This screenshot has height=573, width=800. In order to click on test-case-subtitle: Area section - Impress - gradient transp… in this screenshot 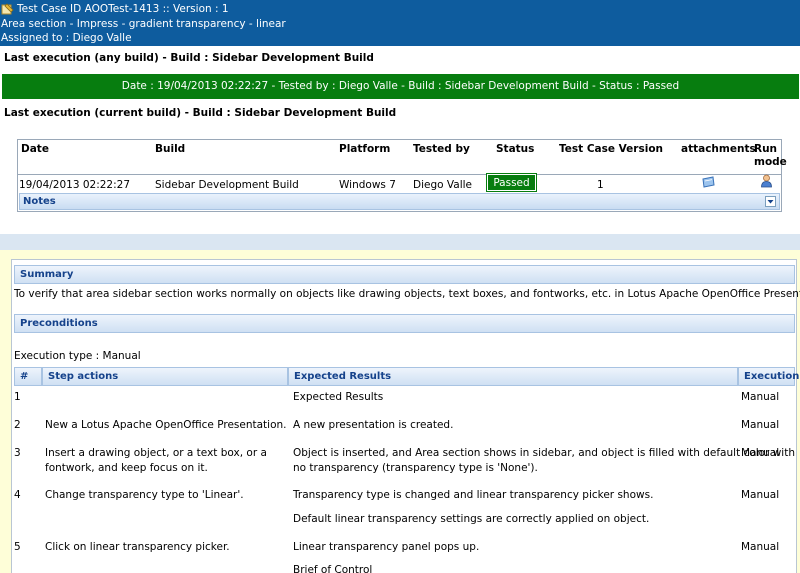, I will do `click(143, 23)`.